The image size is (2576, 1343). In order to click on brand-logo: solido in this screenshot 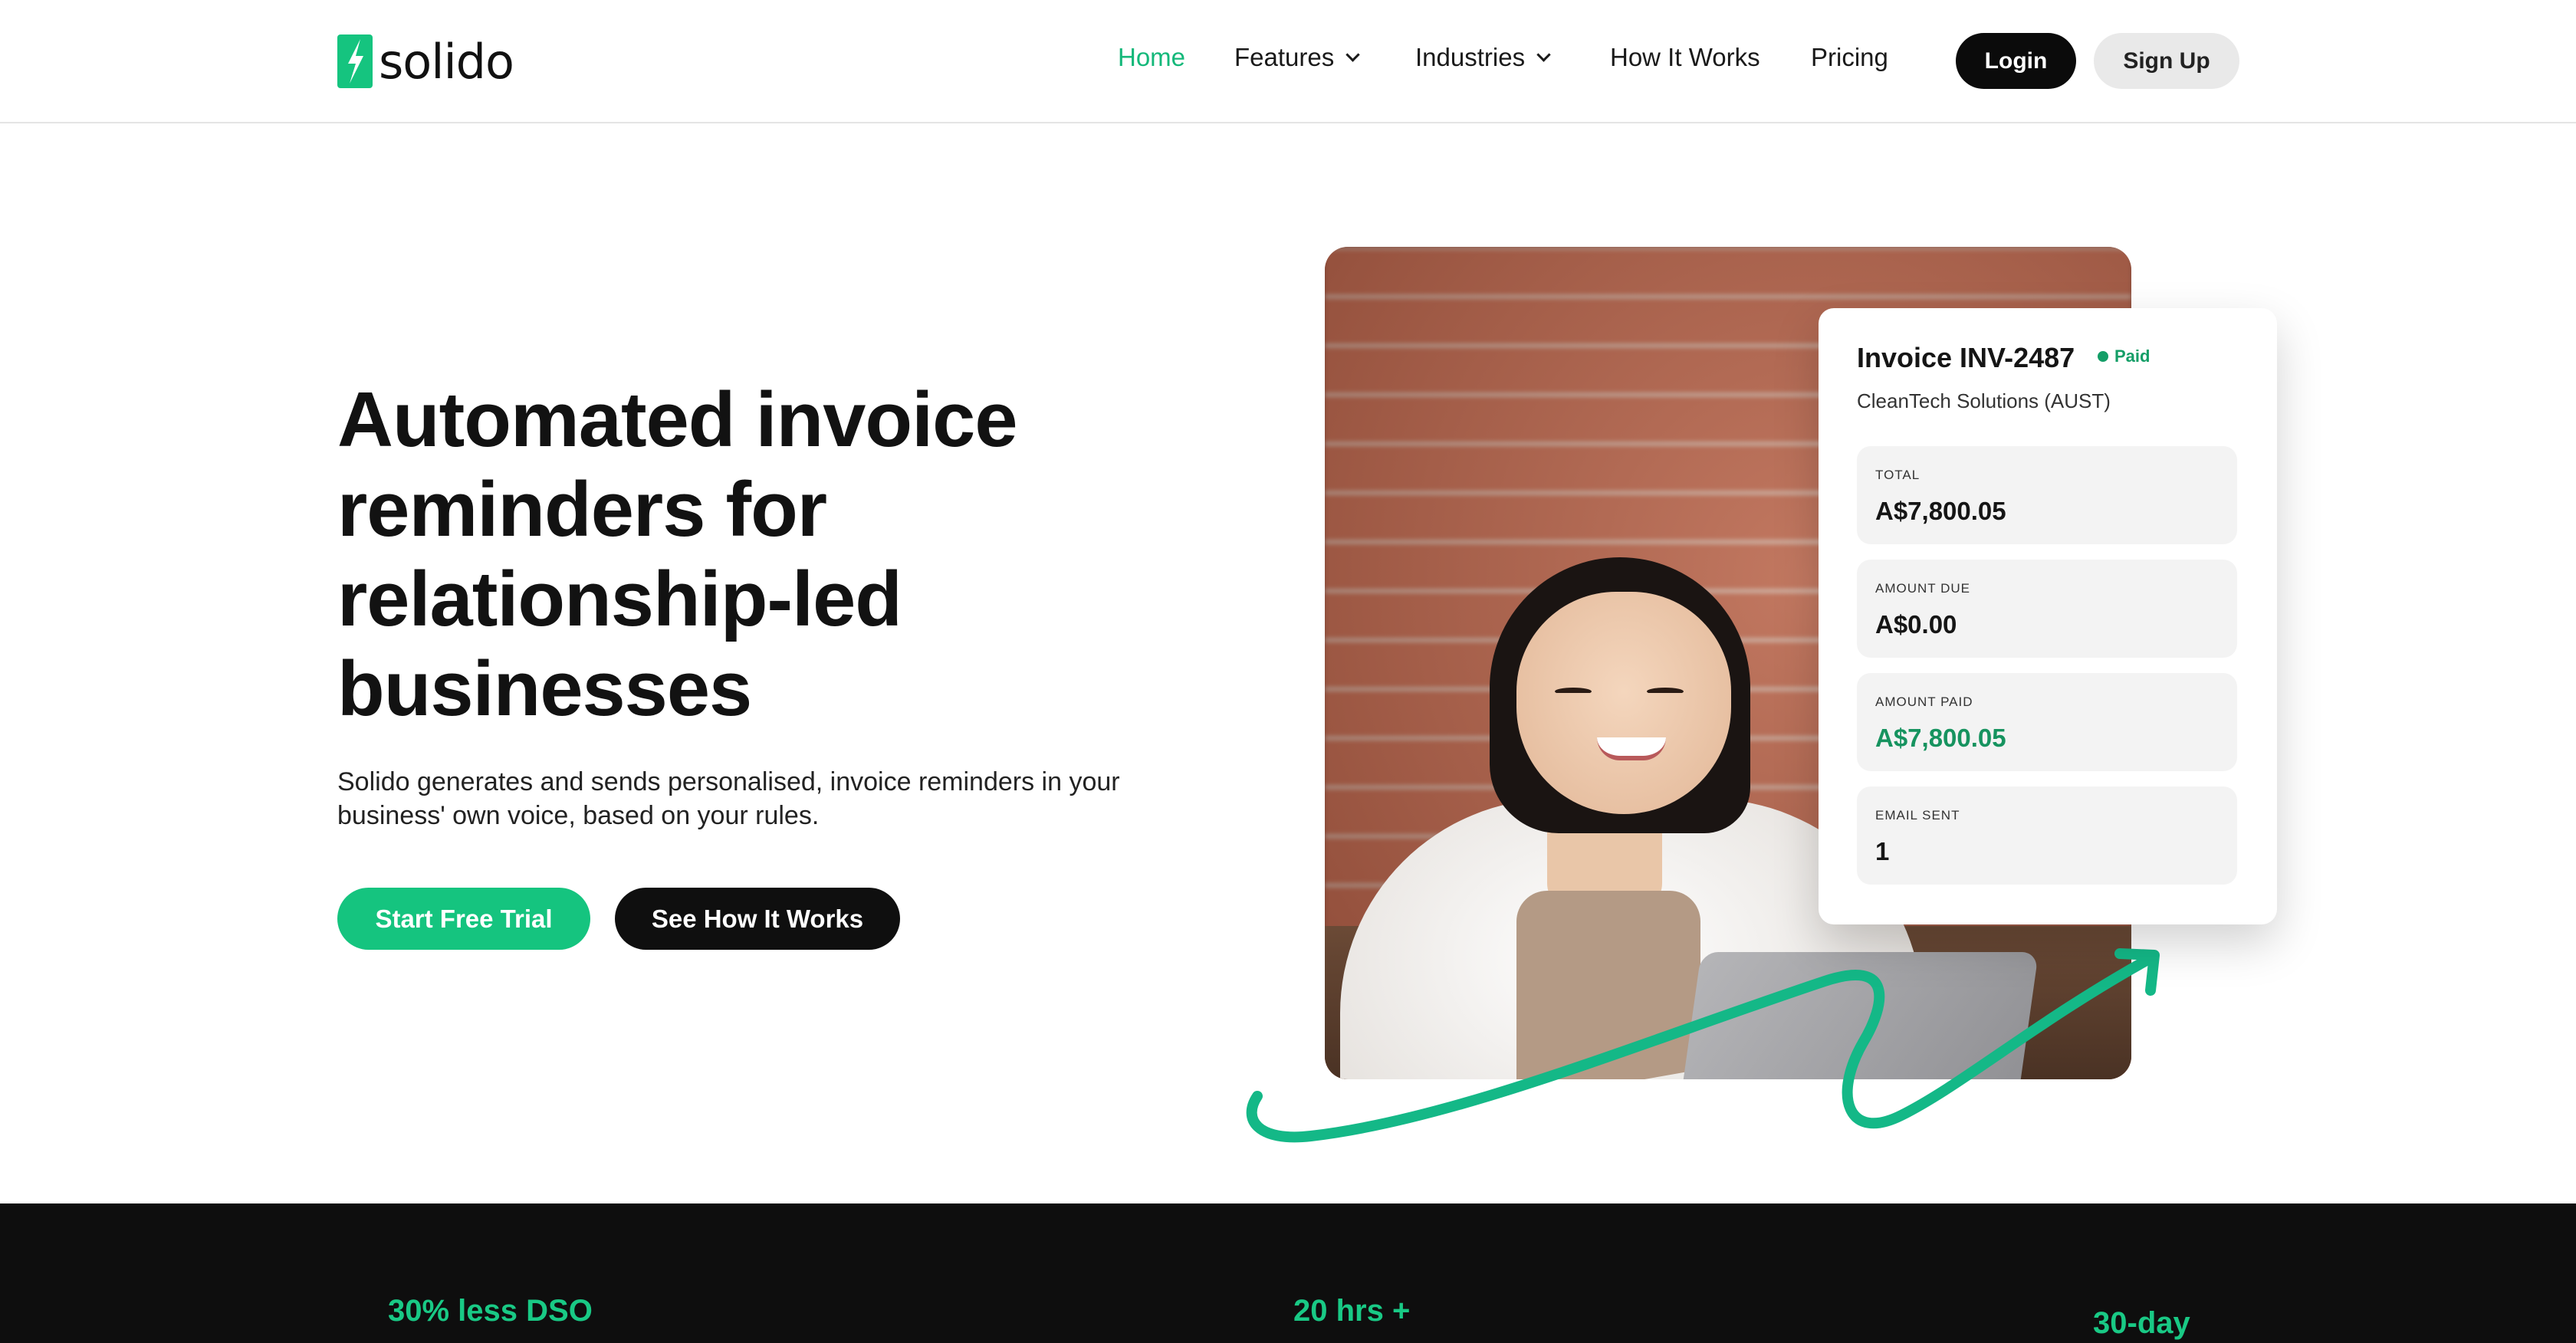, I will do `click(426, 62)`.